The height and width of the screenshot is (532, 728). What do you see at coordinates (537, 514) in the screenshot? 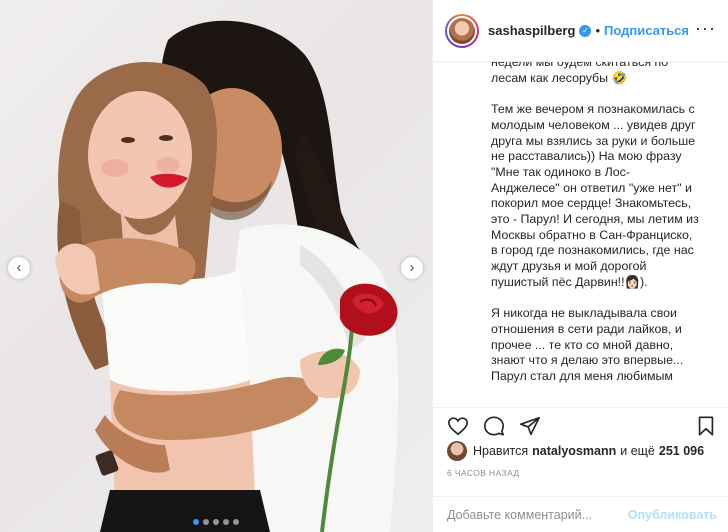
I see `comment-input` at bounding box center [537, 514].